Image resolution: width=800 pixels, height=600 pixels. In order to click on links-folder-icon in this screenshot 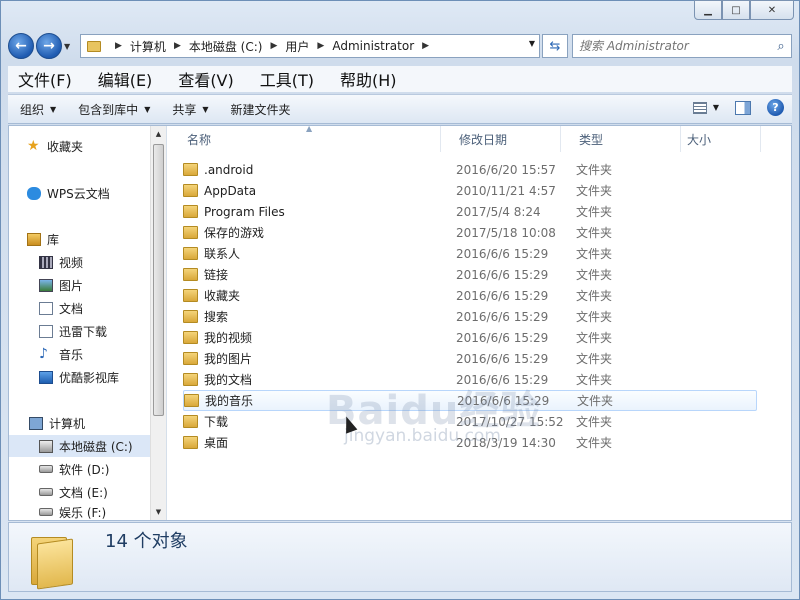, I will do `click(190, 274)`.